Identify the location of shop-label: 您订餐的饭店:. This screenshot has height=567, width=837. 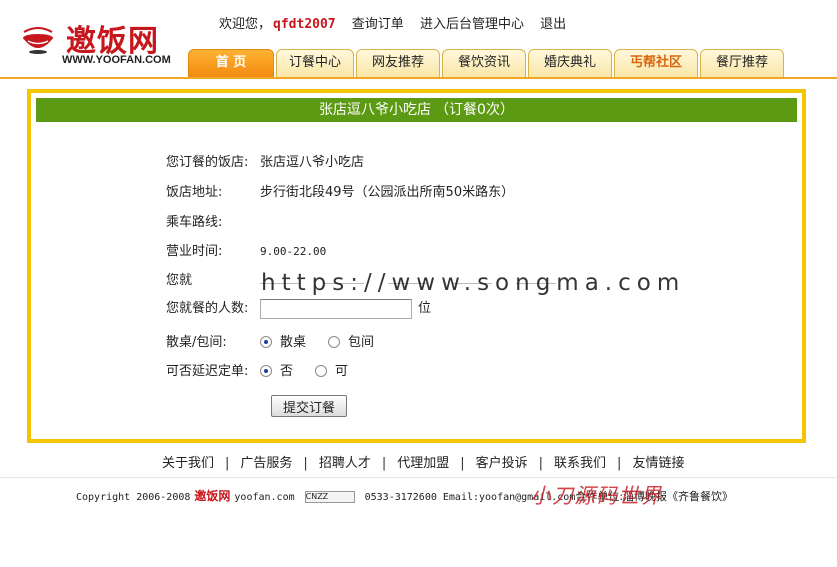
(207, 162).